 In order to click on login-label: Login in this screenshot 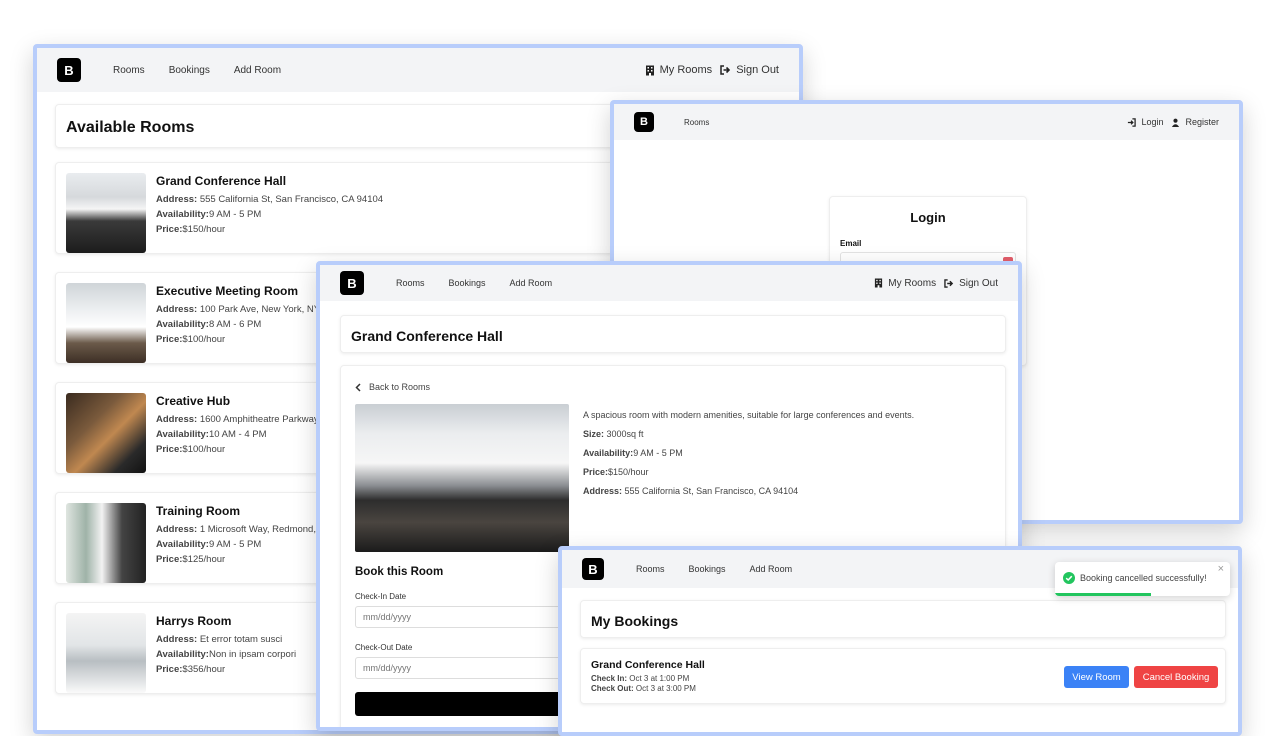, I will do `click(1152, 122)`.